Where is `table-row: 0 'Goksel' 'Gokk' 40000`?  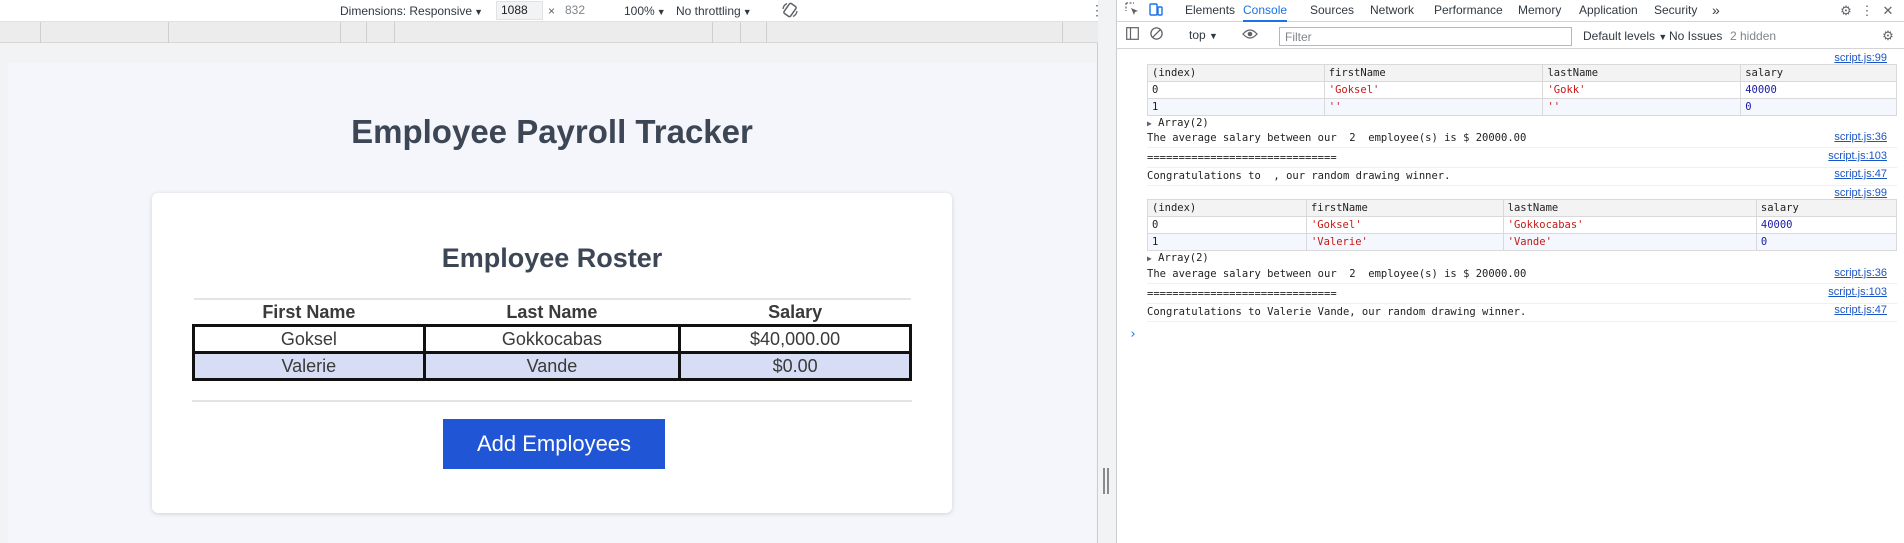 table-row: 0 'Goksel' 'Gokk' 40000 is located at coordinates (1522, 90).